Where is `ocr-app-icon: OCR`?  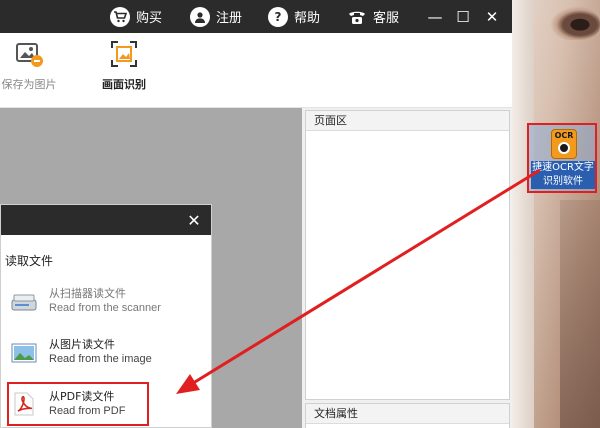 ocr-app-icon: OCR is located at coordinates (564, 144).